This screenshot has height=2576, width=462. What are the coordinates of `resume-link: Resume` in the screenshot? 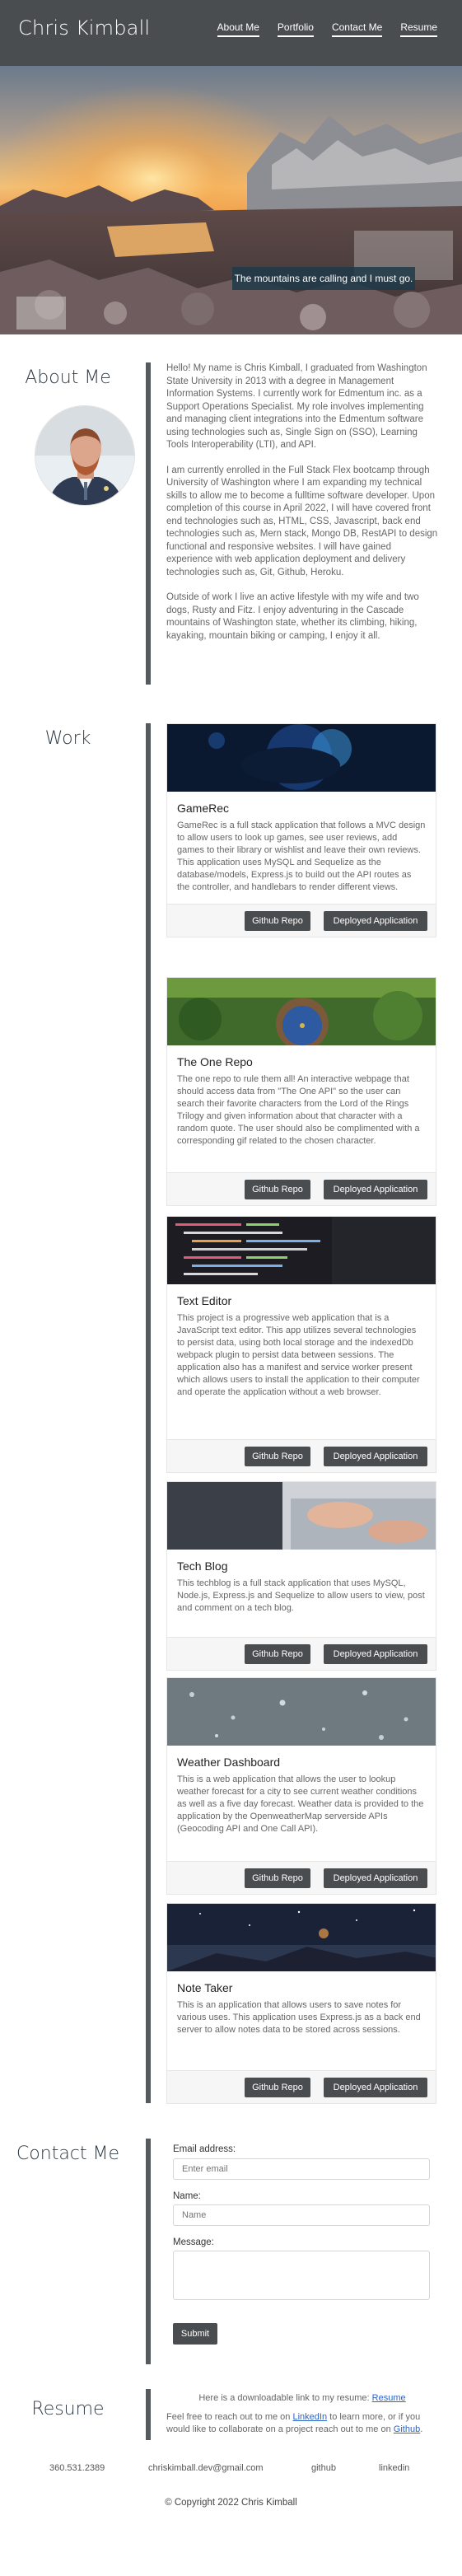 It's located at (389, 2398).